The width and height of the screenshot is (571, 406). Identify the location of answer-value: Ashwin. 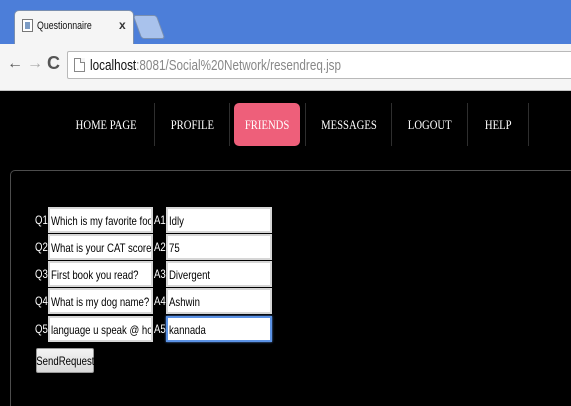
(184, 302).